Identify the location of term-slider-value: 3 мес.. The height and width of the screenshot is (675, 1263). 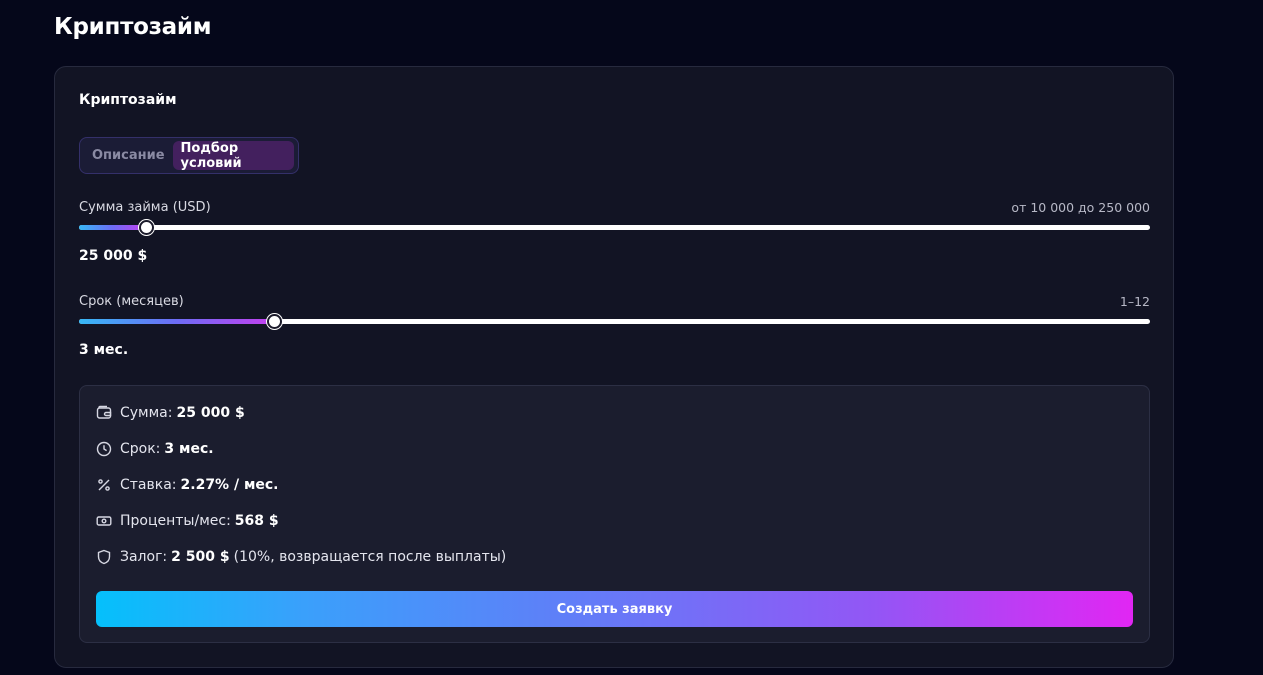
(104, 350).